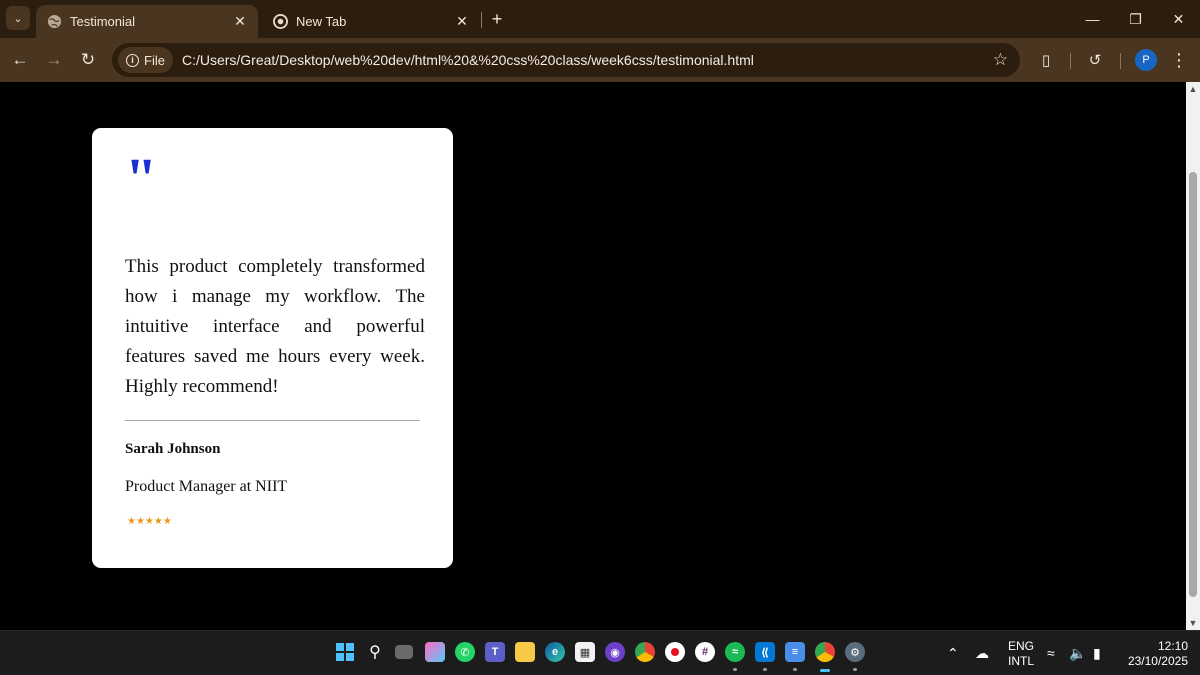 Image resolution: width=1200 pixels, height=675 pixels. I want to click on divider, so click(272, 420).